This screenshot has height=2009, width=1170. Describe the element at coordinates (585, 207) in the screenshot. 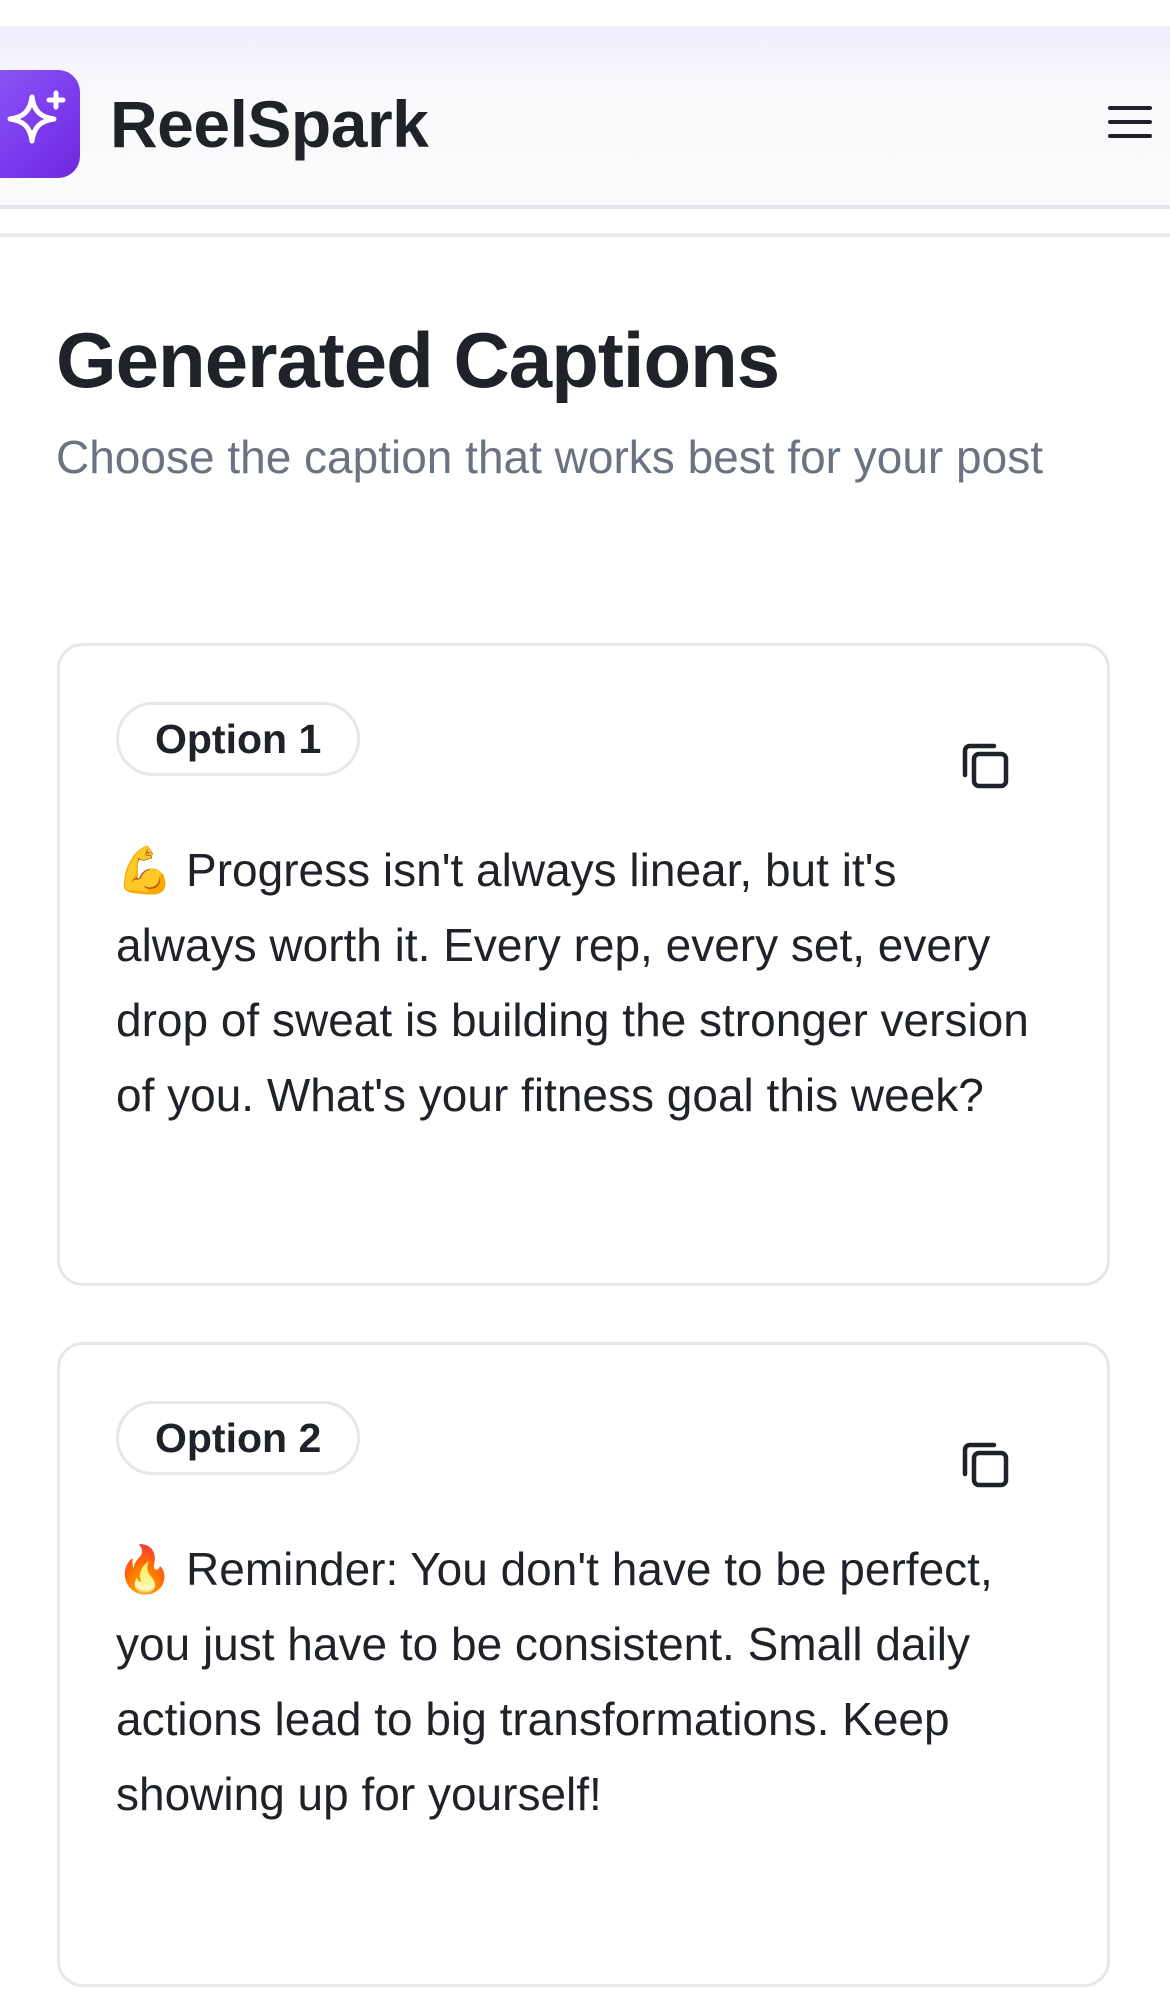

I see `header-divider` at that location.